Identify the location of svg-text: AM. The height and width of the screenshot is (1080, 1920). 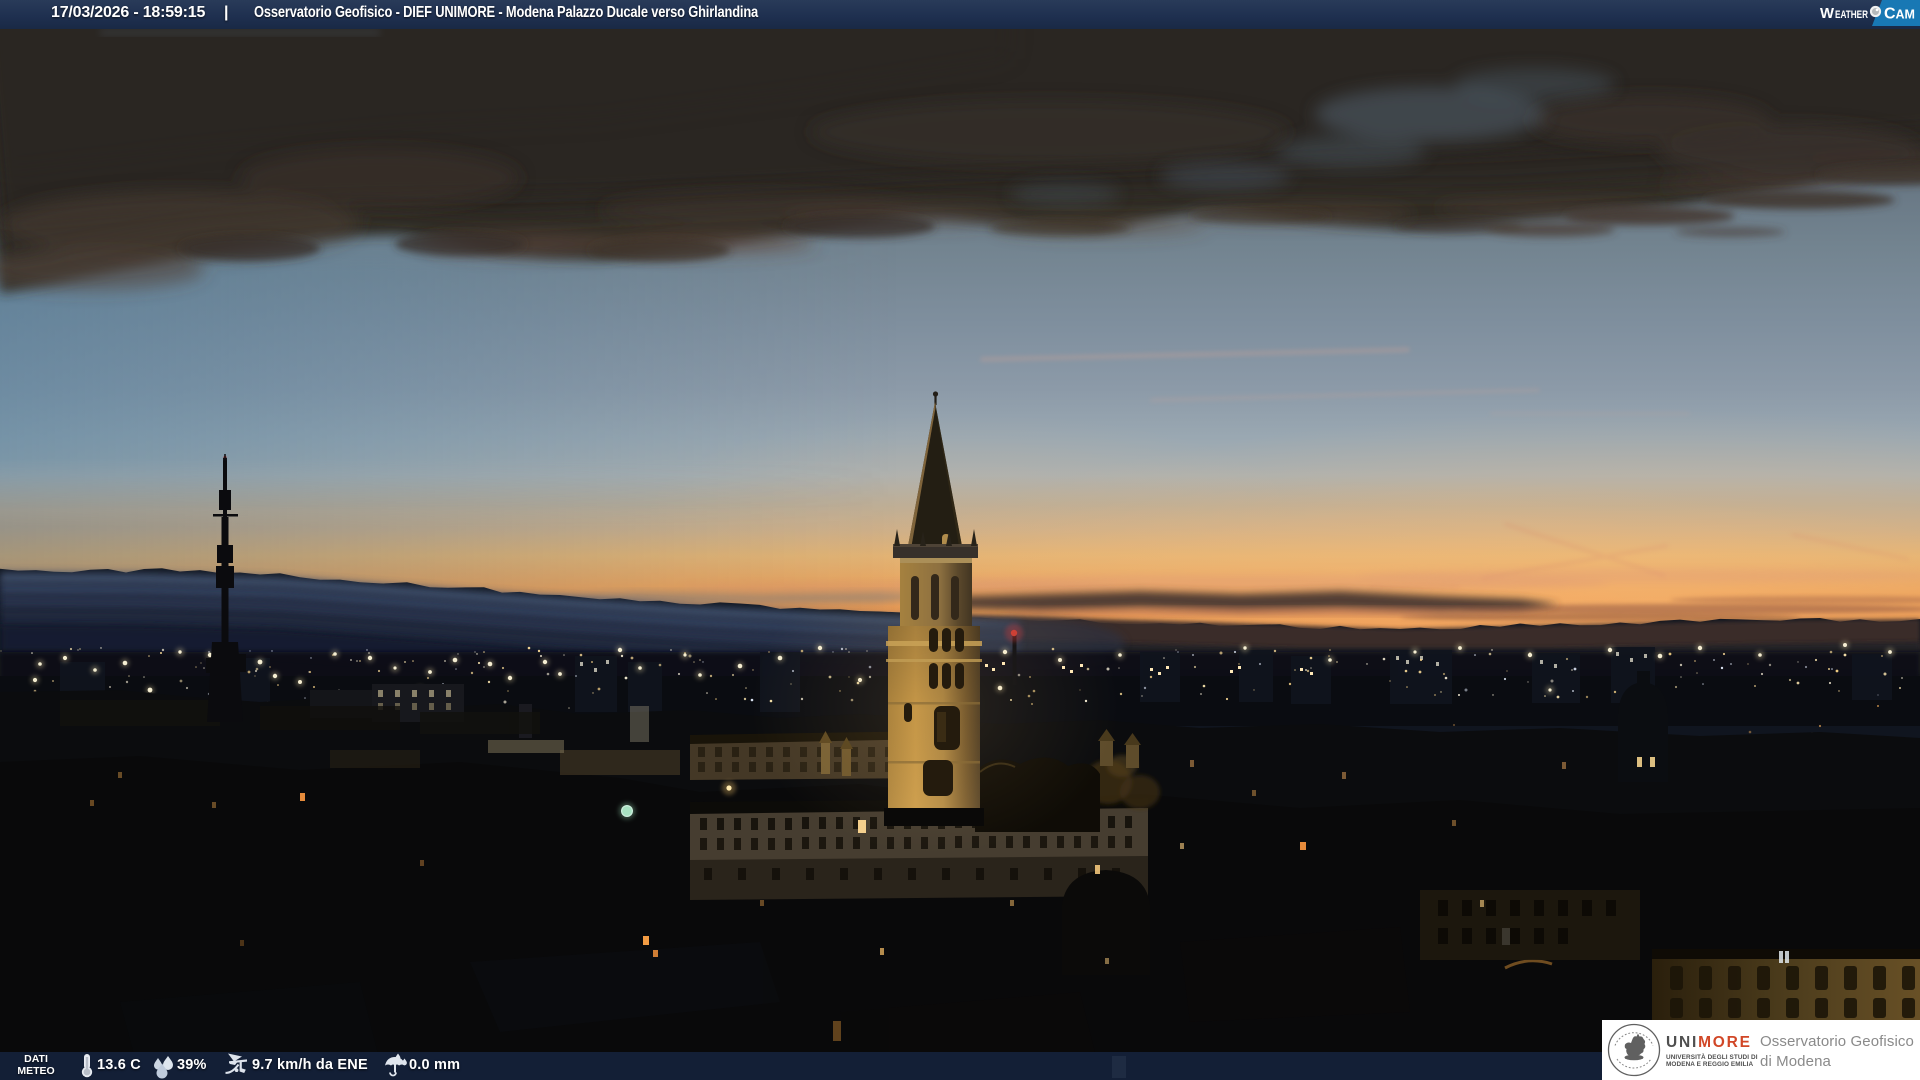
(1905, 15).